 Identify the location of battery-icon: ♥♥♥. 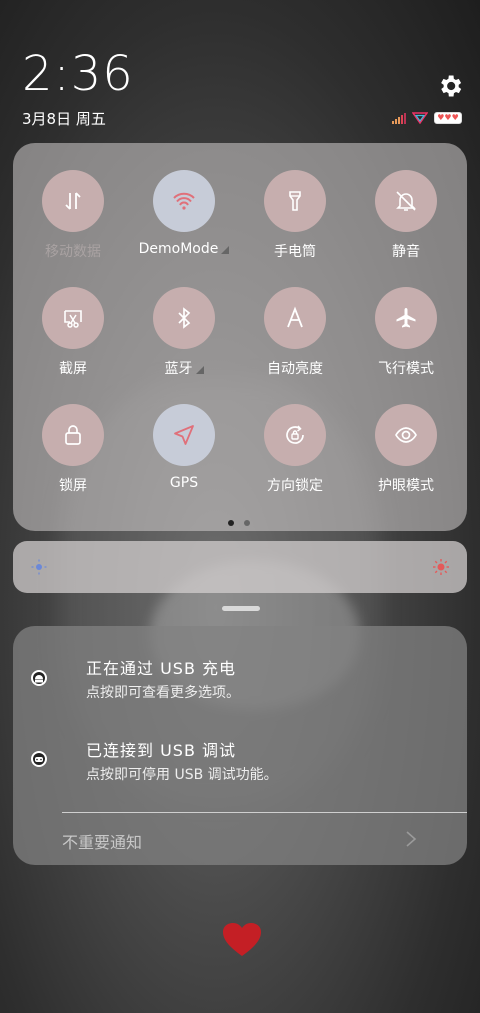
(448, 118).